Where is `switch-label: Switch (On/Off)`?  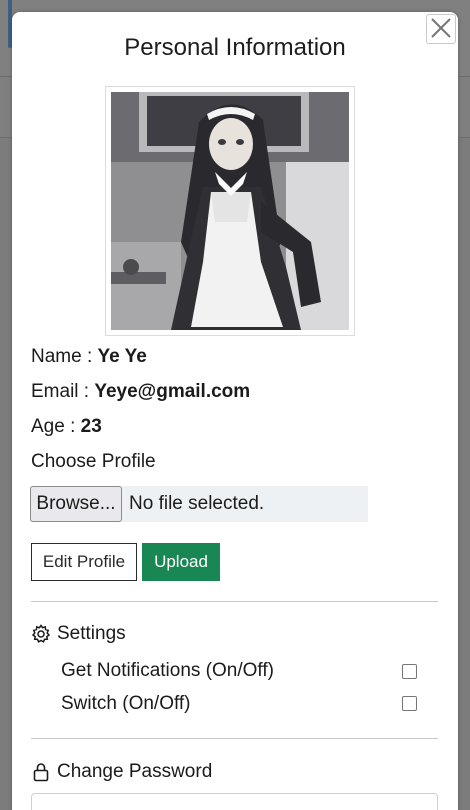
switch-label: Switch (On/Off) is located at coordinates (126, 703).